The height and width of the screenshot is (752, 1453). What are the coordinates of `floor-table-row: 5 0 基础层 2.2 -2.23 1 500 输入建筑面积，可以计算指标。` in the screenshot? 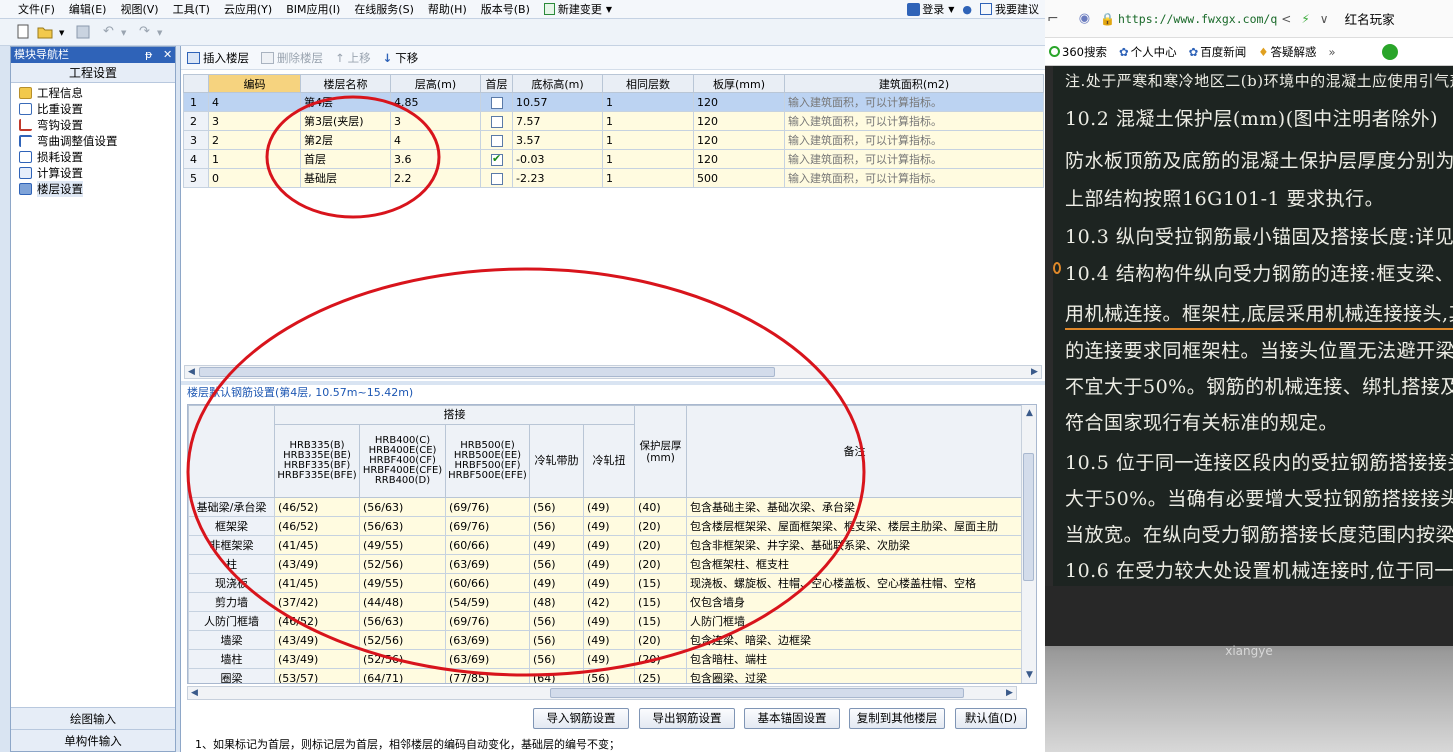 It's located at (613, 178).